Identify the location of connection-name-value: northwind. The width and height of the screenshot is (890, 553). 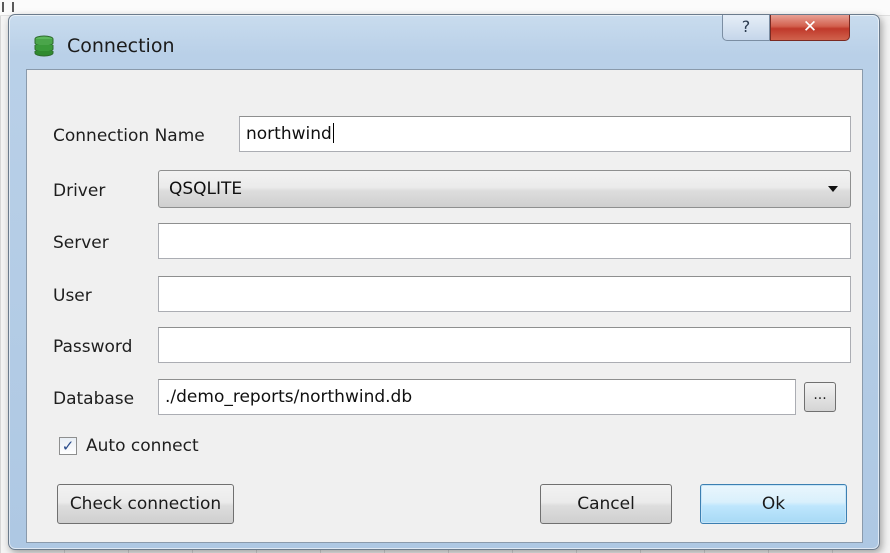
(289, 134).